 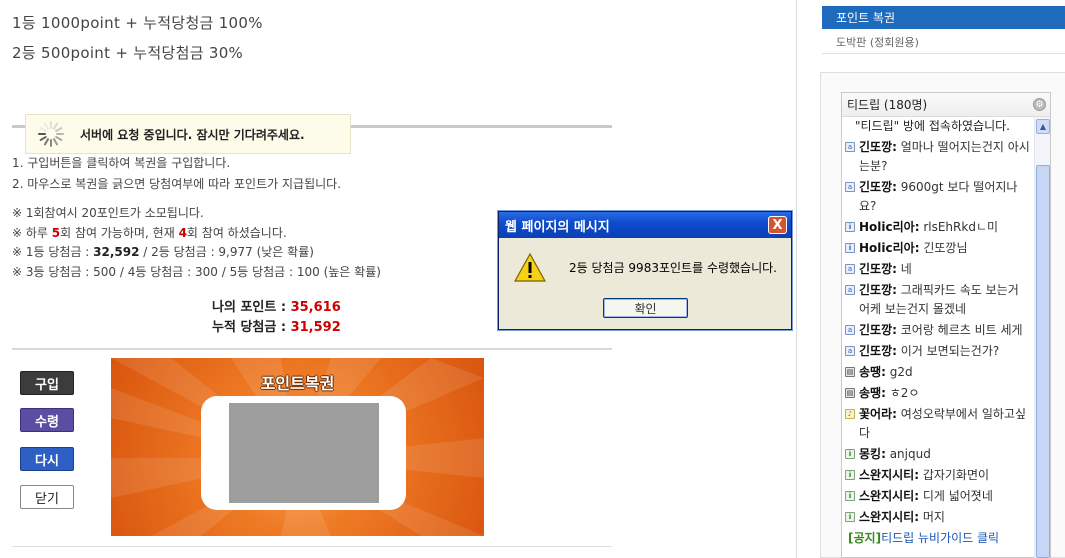 I want to click on scroll-thumb, so click(x=1043, y=361).